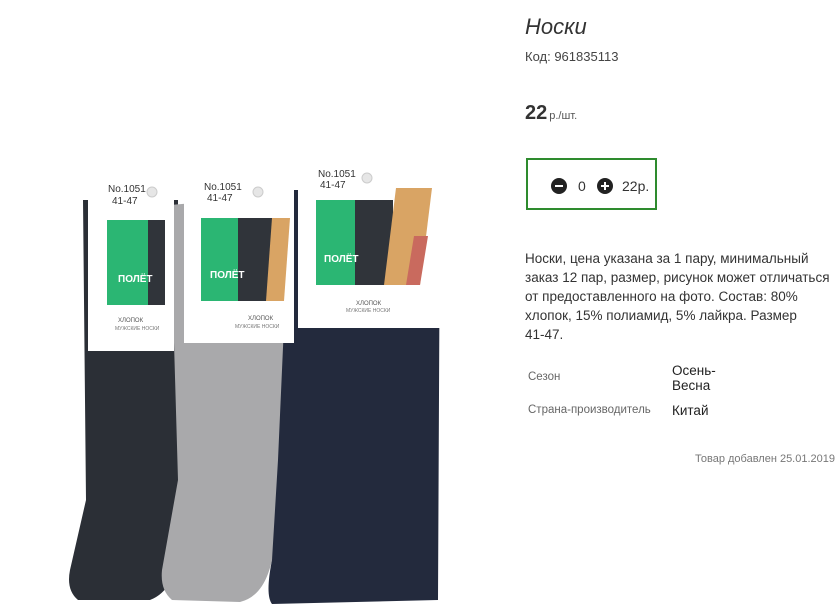 The width and height of the screenshot is (838, 604). I want to click on date-added: Товар добавлен 25.01.2019, so click(765, 459).